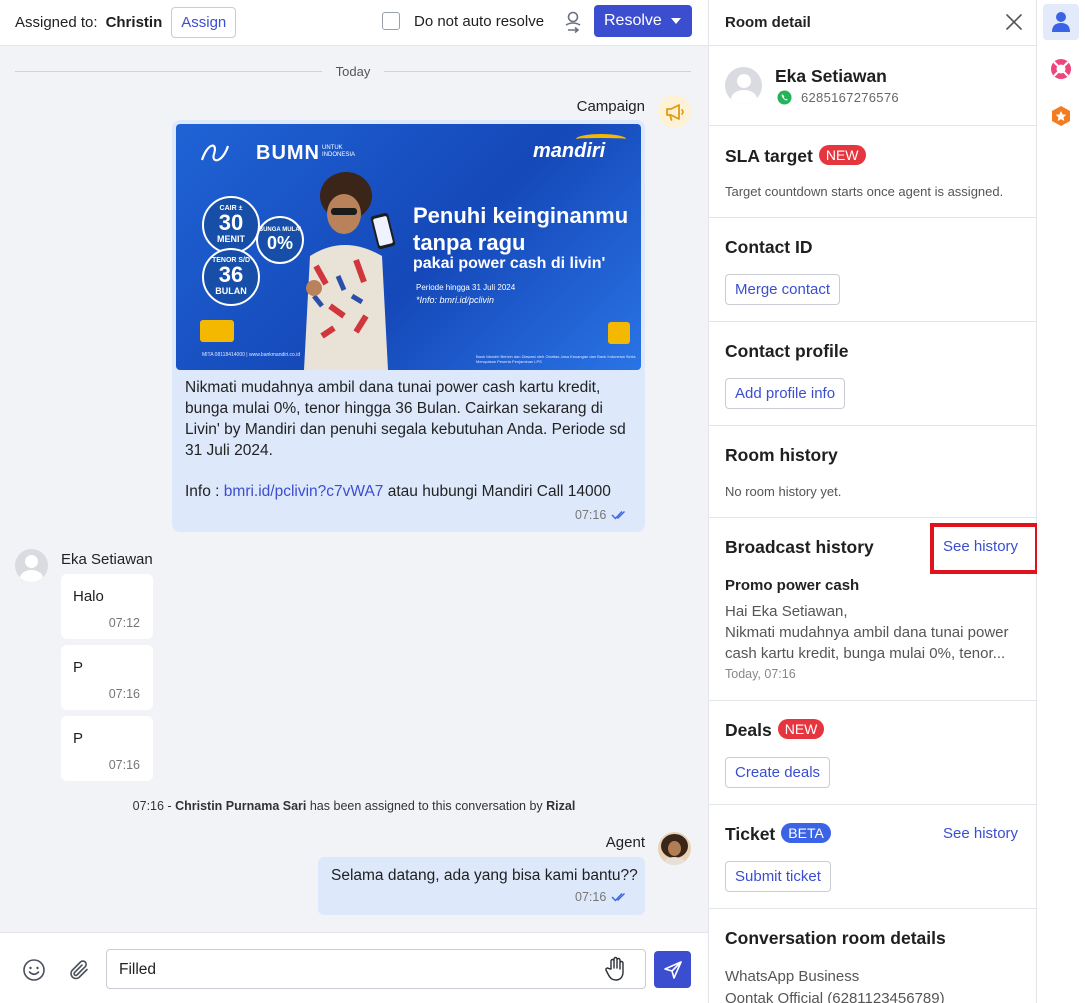  I want to click on room-history-section: Room history No room history yet., so click(873, 472).